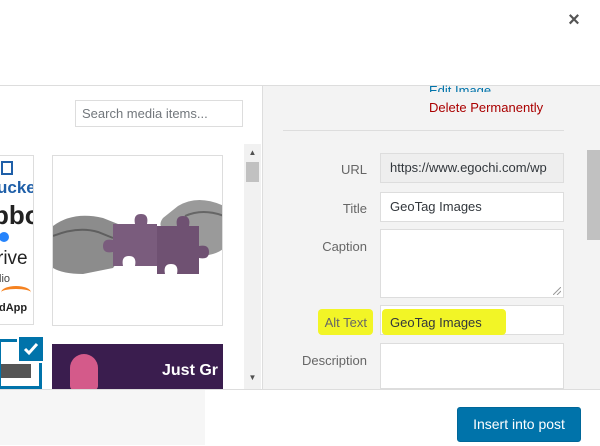  Describe the element at coordinates (14, 258) in the screenshot. I see `logo-text-3: rive` at that location.